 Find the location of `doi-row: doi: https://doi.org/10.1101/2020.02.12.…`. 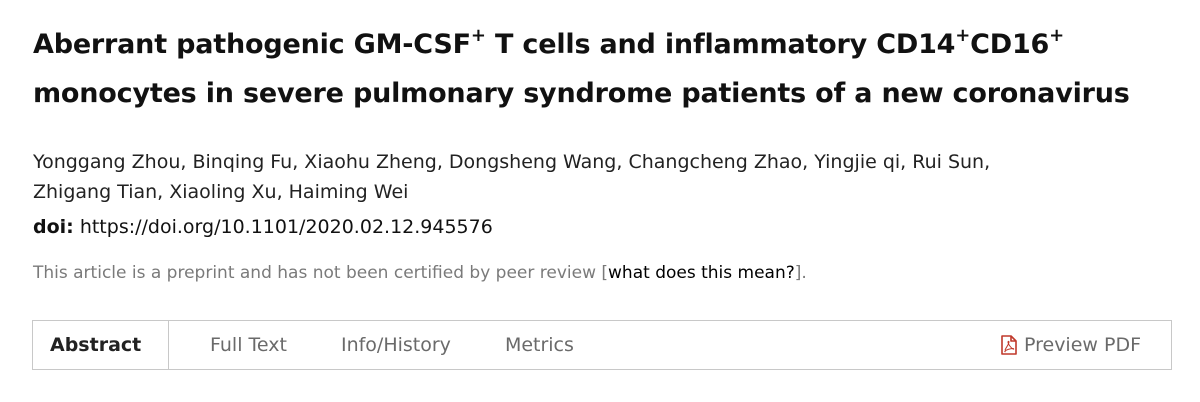

doi-row: doi: https://doi.org/10.1101/2020.02.12.… is located at coordinates (263, 227).